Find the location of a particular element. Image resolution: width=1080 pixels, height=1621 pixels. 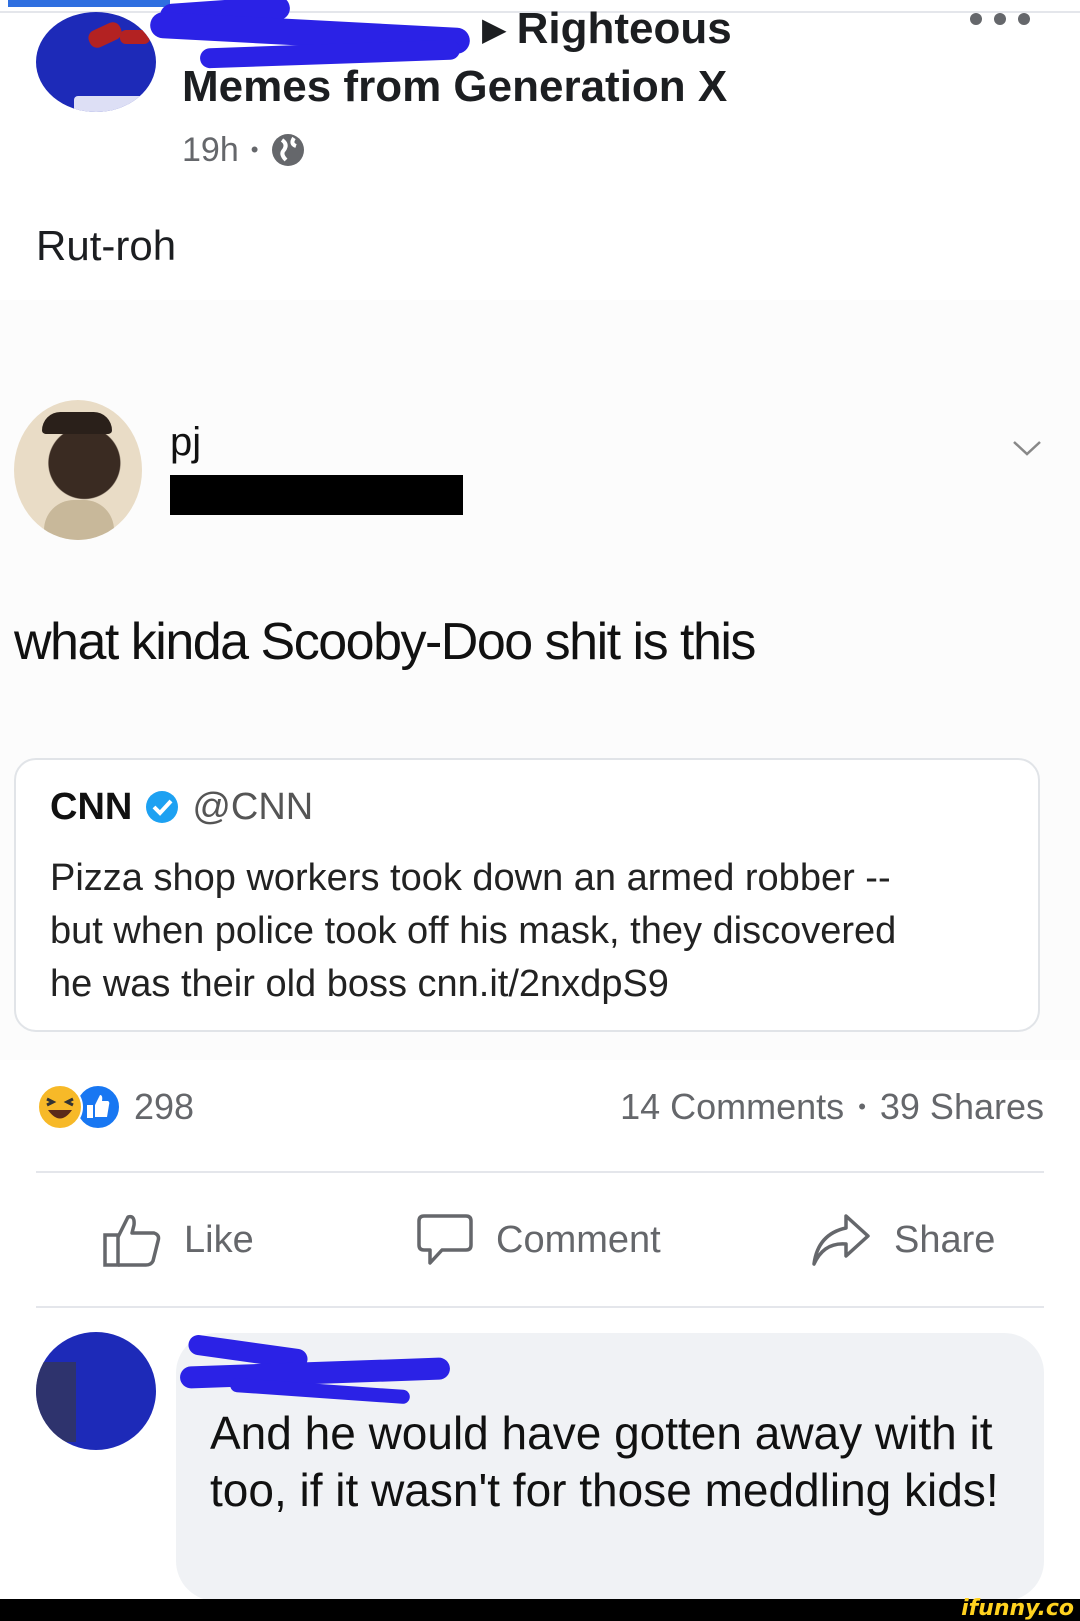

post-timestamp: 19h is located at coordinates (210, 150).